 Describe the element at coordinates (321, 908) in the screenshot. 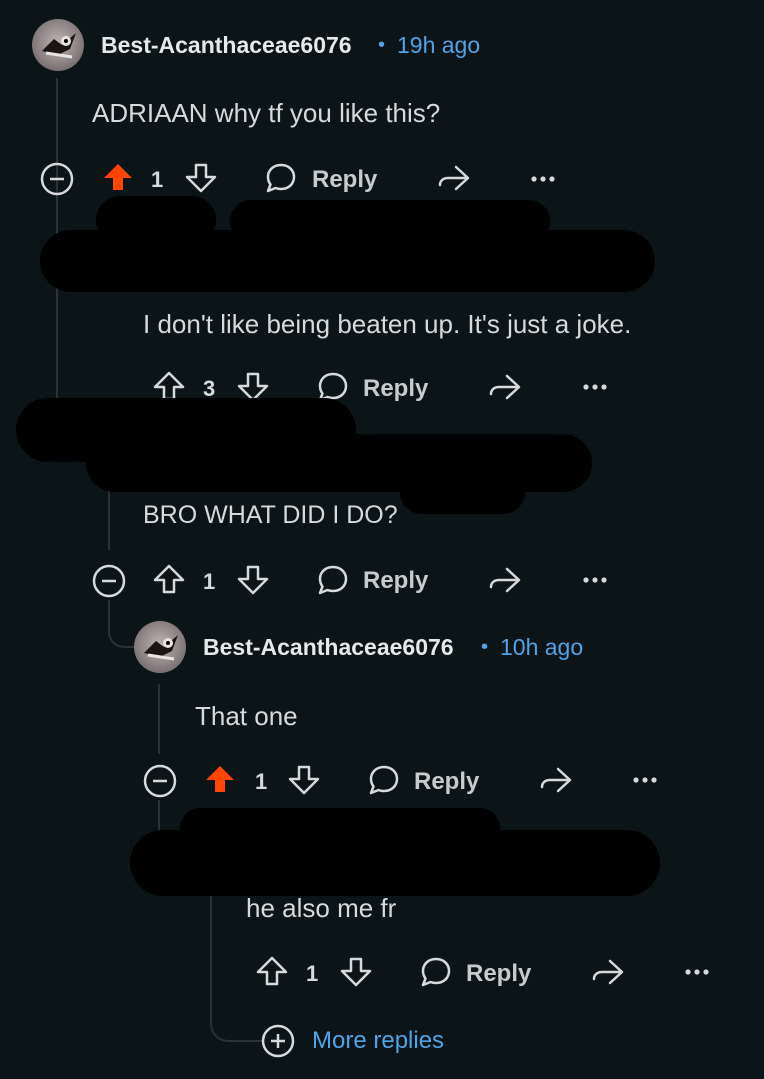

I see `comment-text: he also me fr` at that location.